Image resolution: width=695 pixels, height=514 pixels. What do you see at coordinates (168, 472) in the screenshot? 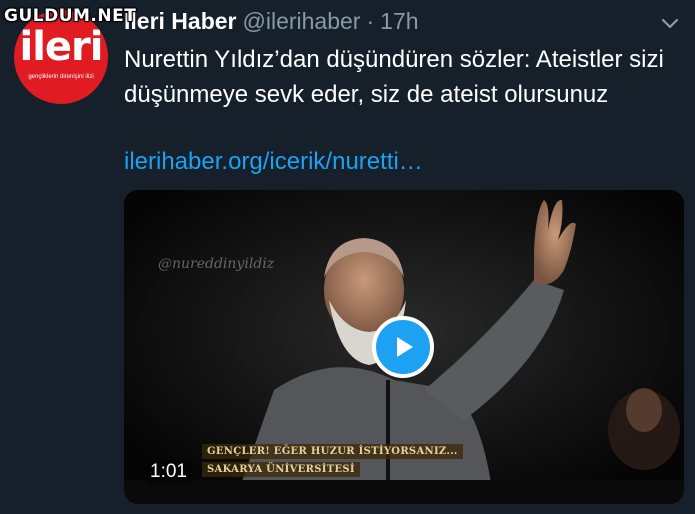
I see `video-duration: 1:01` at bounding box center [168, 472].